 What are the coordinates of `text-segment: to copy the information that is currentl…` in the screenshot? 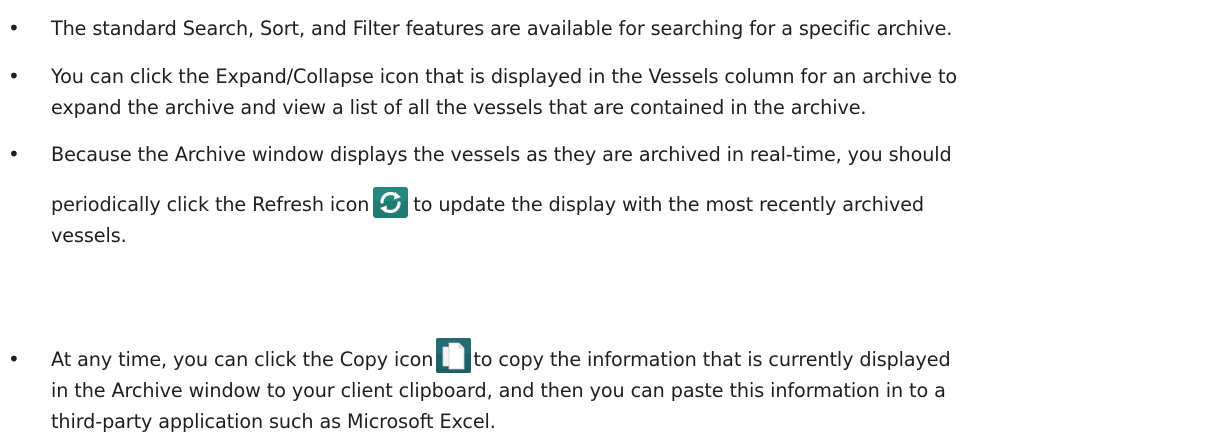 It's located at (712, 359).